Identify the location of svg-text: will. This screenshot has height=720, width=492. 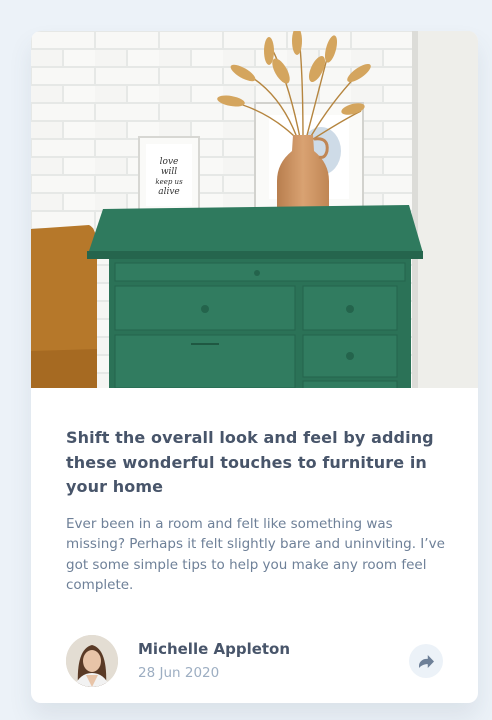
(169, 172).